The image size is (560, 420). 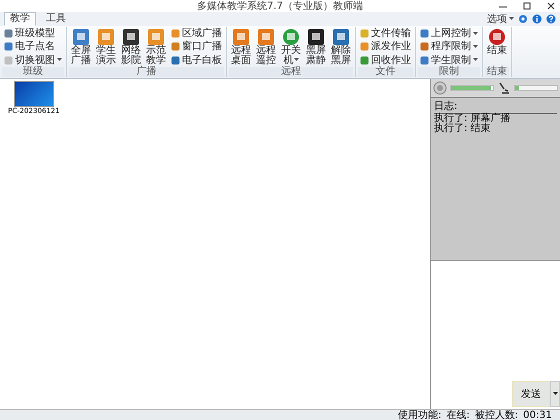 I want to click on ribbon-button: 文件传输, so click(x=385, y=34).